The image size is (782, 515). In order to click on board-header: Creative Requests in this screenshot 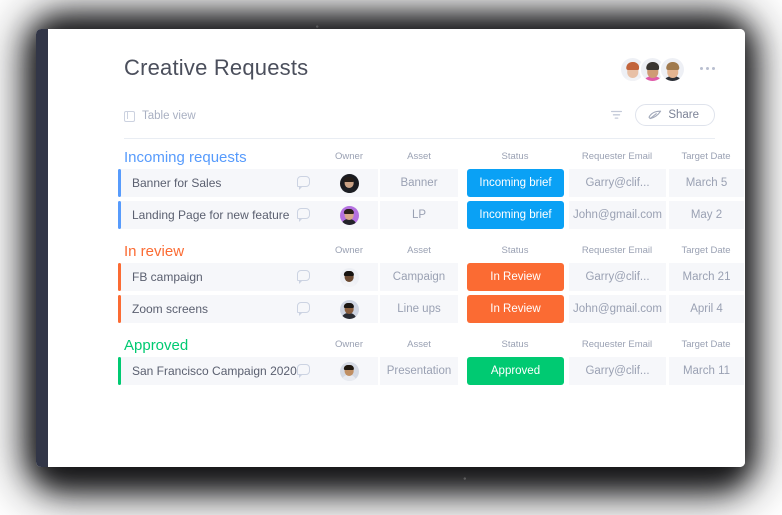, I will do `click(402, 66)`.